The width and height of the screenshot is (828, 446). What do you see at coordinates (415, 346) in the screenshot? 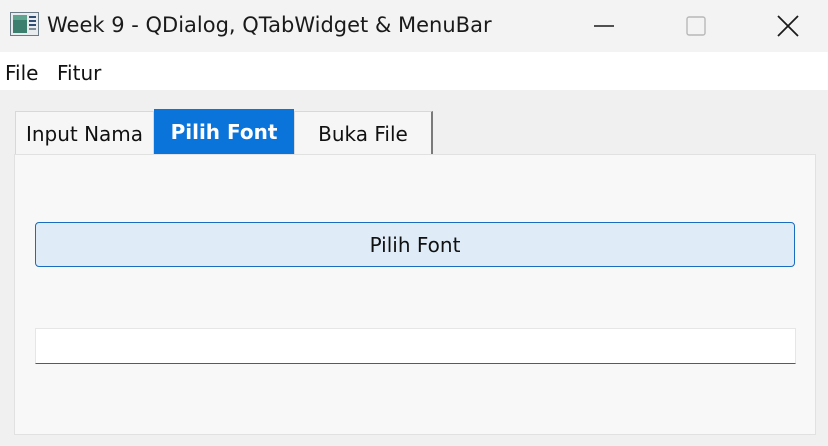
I see `font-result-field` at bounding box center [415, 346].